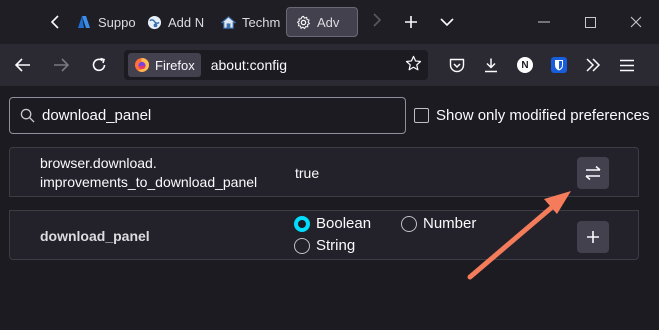 Image resolution: width=659 pixels, height=330 pixels. I want to click on reload-icon, so click(99, 64).